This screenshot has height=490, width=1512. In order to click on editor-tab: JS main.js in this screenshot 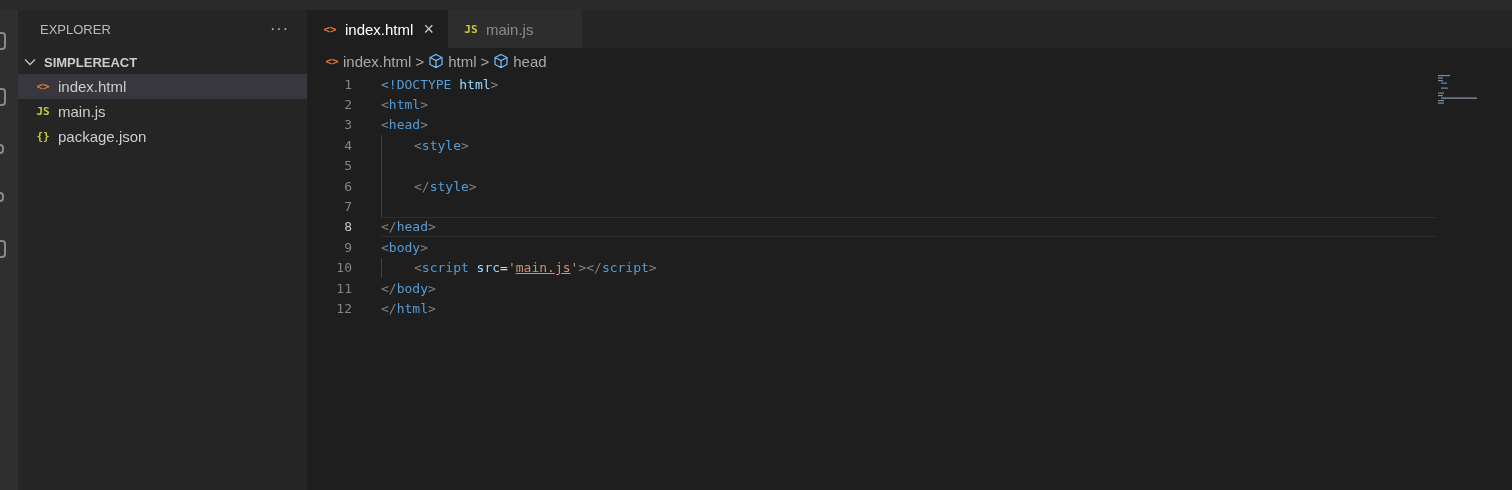, I will do `click(514, 29)`.